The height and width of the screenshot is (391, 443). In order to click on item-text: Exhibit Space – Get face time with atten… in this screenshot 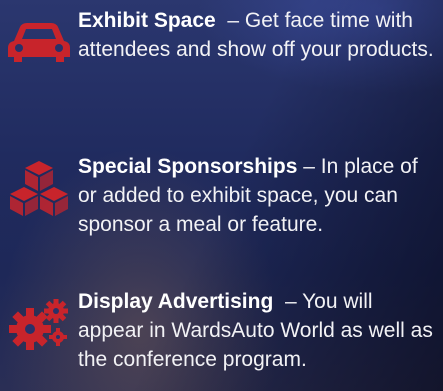, I will do `click(258, 35)`.